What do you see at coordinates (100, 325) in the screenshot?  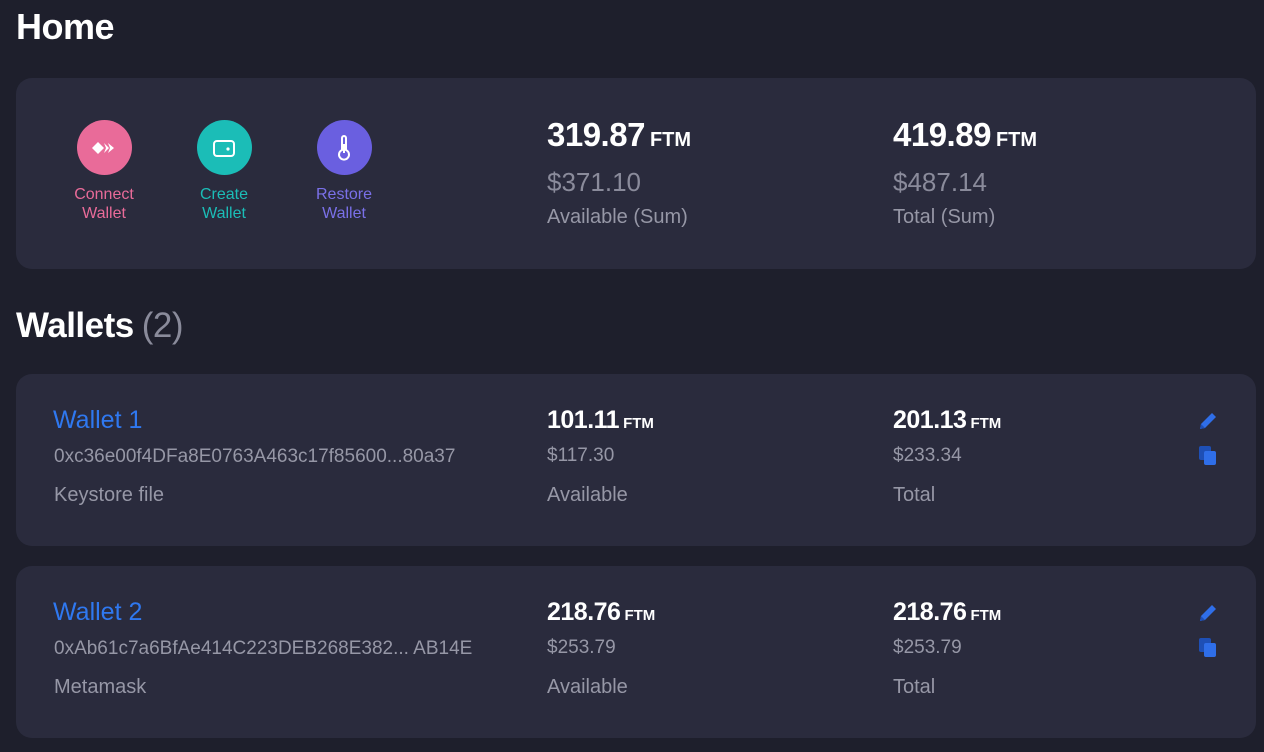 I see `wallets-section-title: Wallets (2)` at bounding box center [100, 325].